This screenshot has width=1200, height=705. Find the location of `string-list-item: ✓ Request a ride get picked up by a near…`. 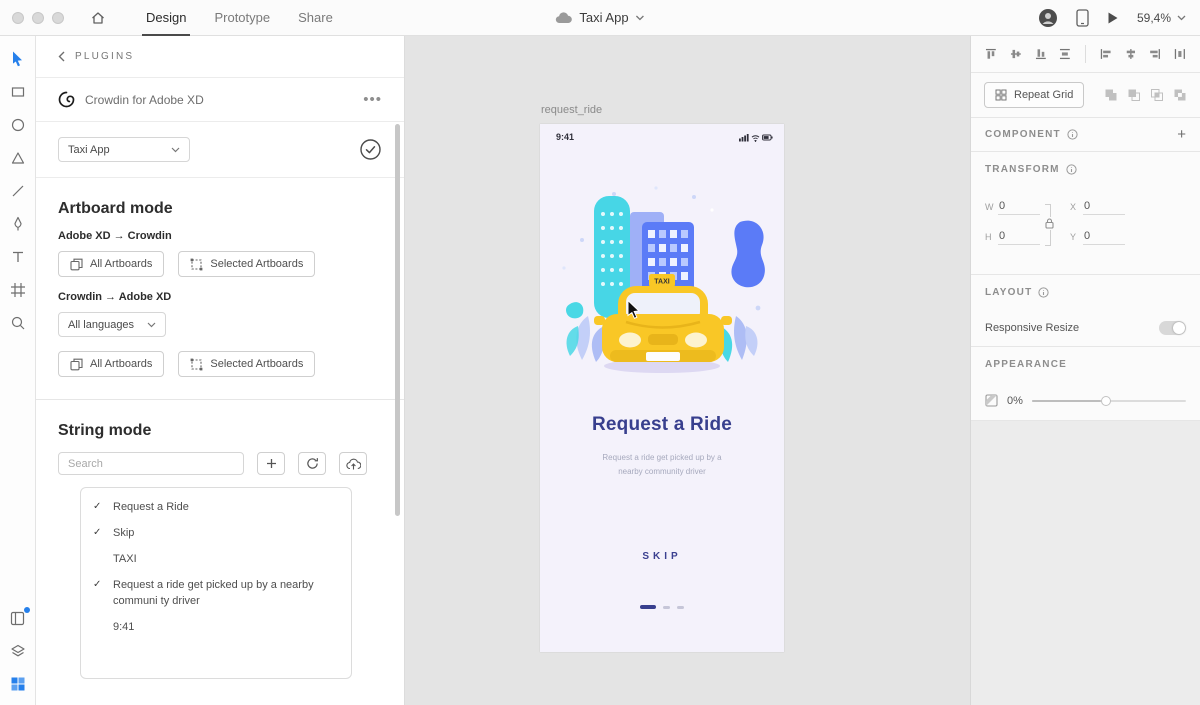

string-list-item: ✓ Request a ride get picked up by a near… is located at coordinates (216, 594).